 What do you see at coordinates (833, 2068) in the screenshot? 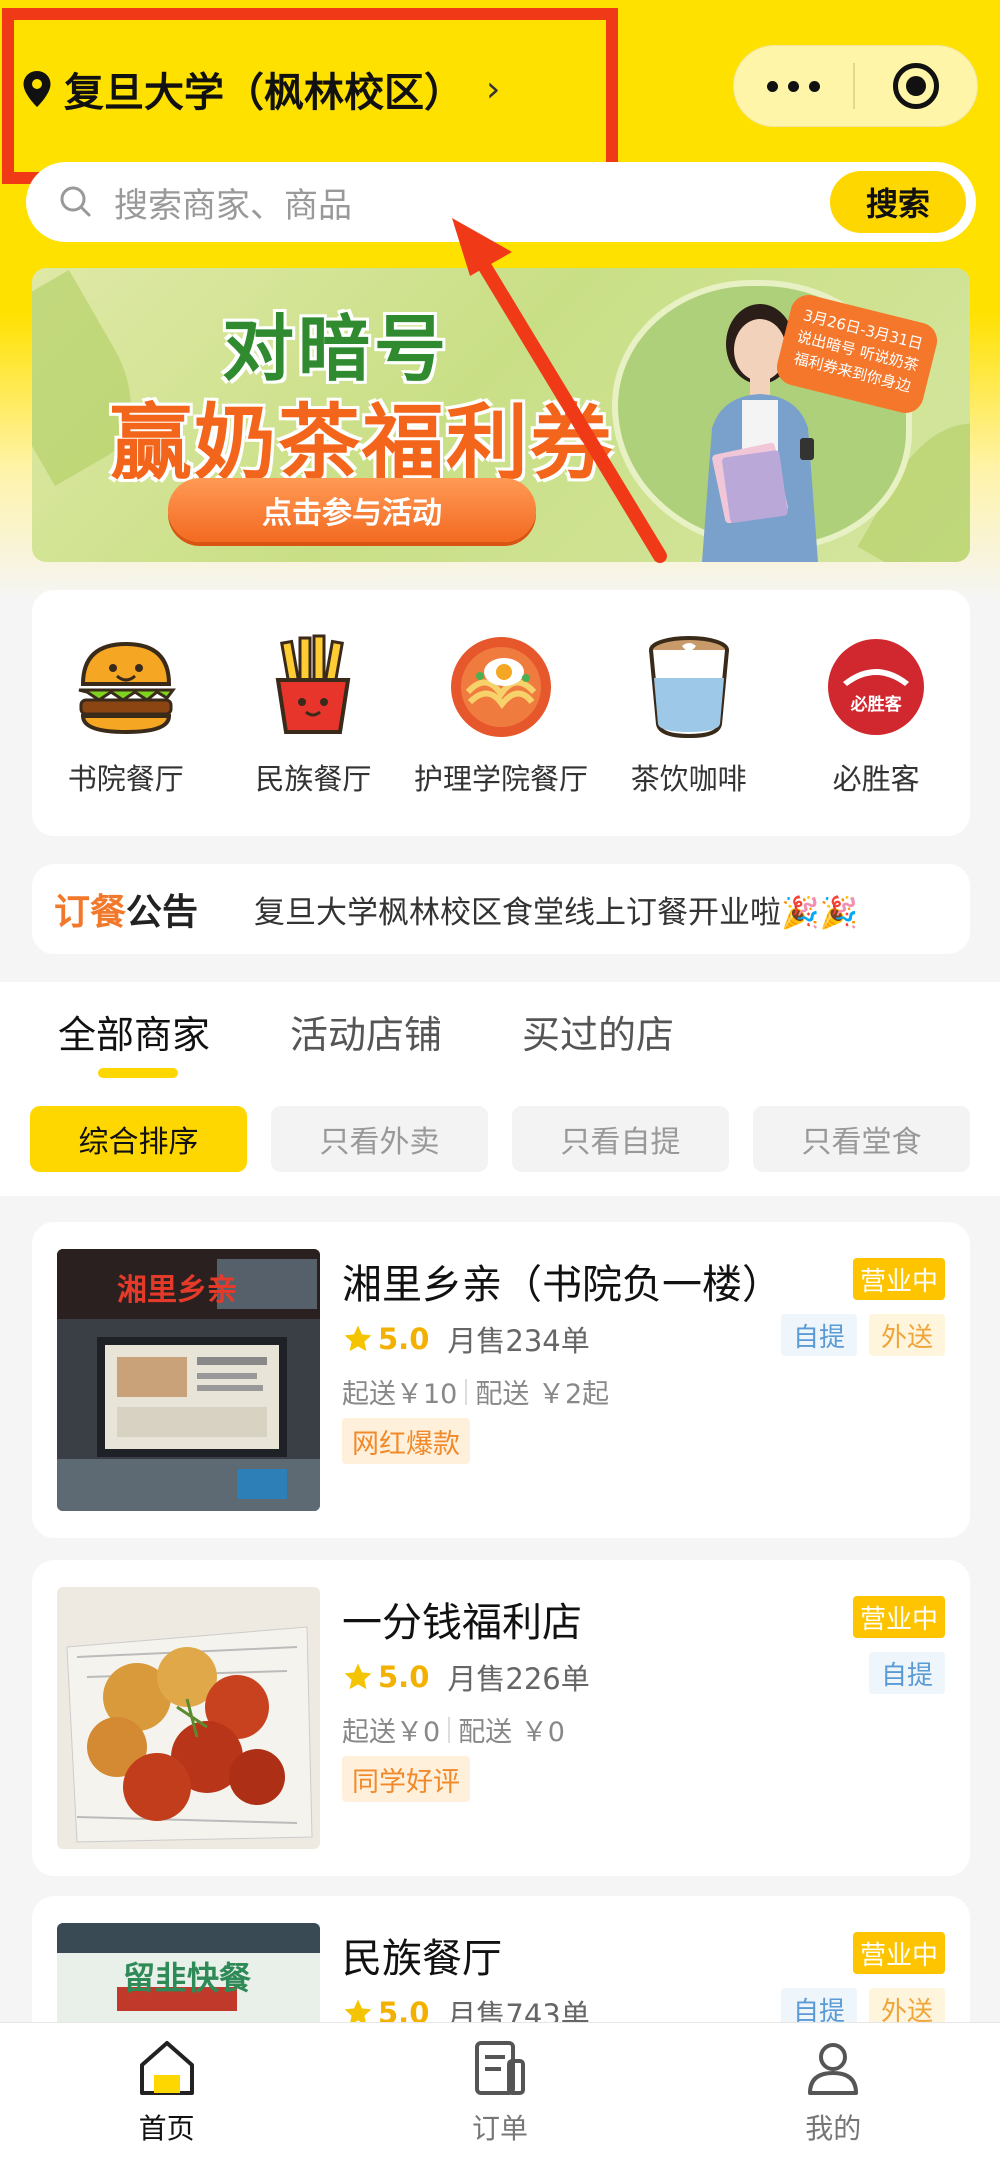
I see `profile-icon` at bounding box center [833, 2068].